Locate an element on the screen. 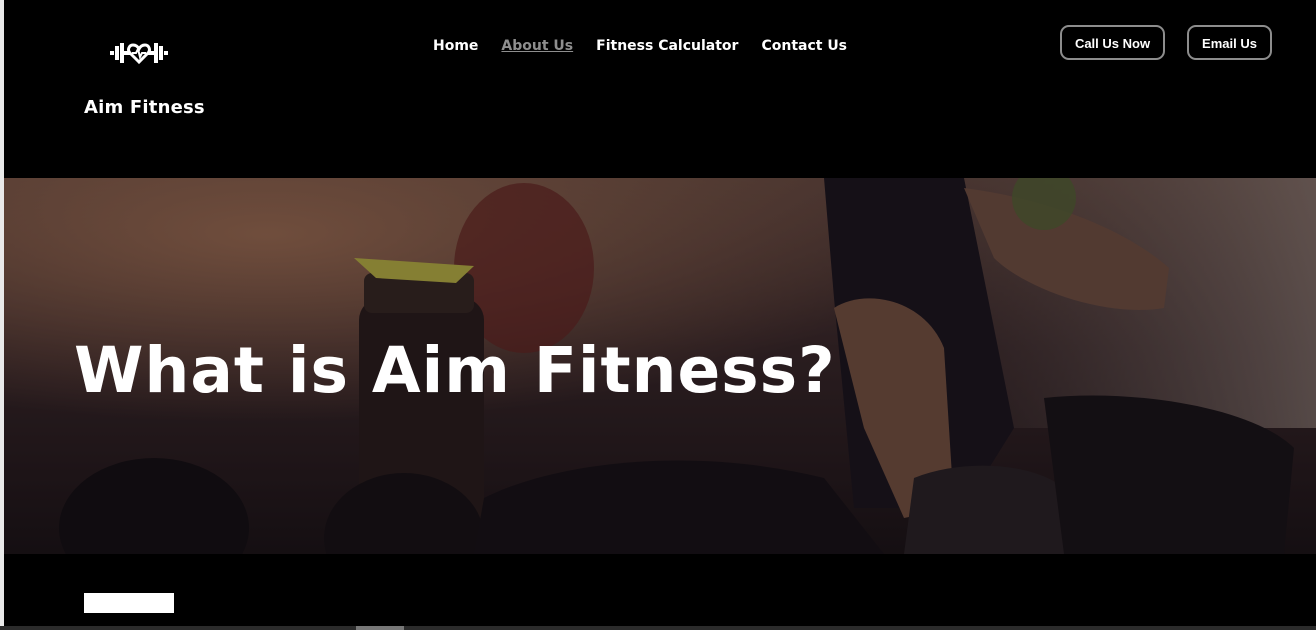 This screenshot has width=1316, height=630. nav-item-fitness-calculator: Fitness Calculator is located at coordinates (667, 46).